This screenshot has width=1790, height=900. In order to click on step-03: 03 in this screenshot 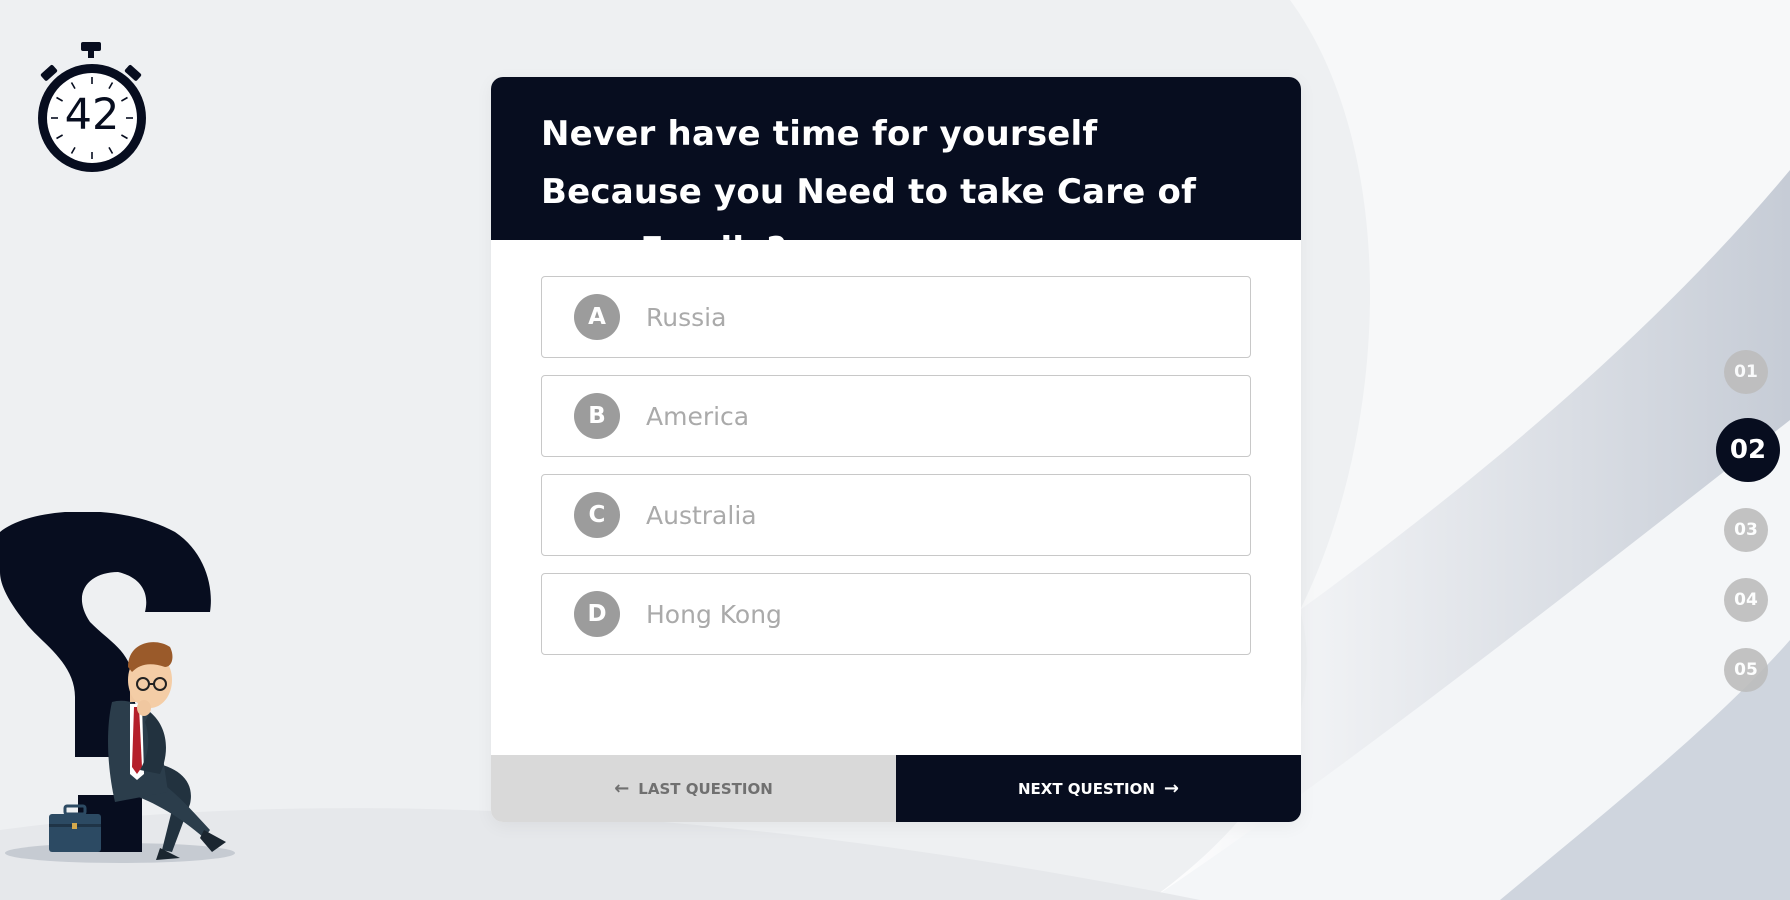, I will do `click(1746, 530)`.